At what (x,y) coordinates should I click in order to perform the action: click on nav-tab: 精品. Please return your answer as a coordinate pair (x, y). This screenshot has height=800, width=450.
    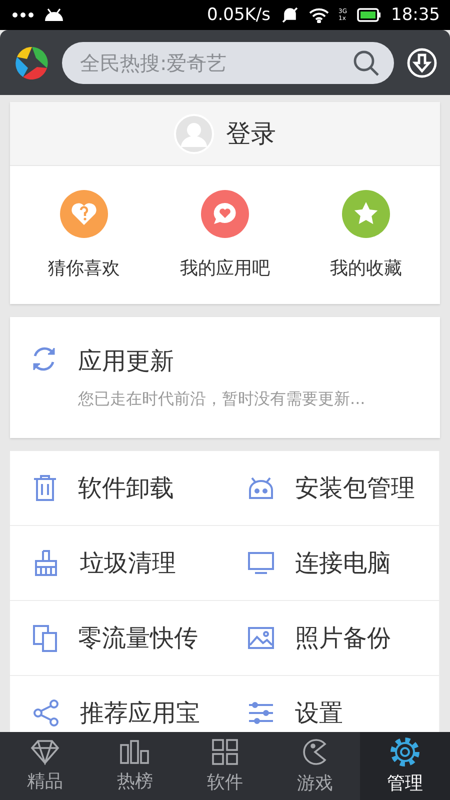
    Looking at the image, I should click on (45, 766).